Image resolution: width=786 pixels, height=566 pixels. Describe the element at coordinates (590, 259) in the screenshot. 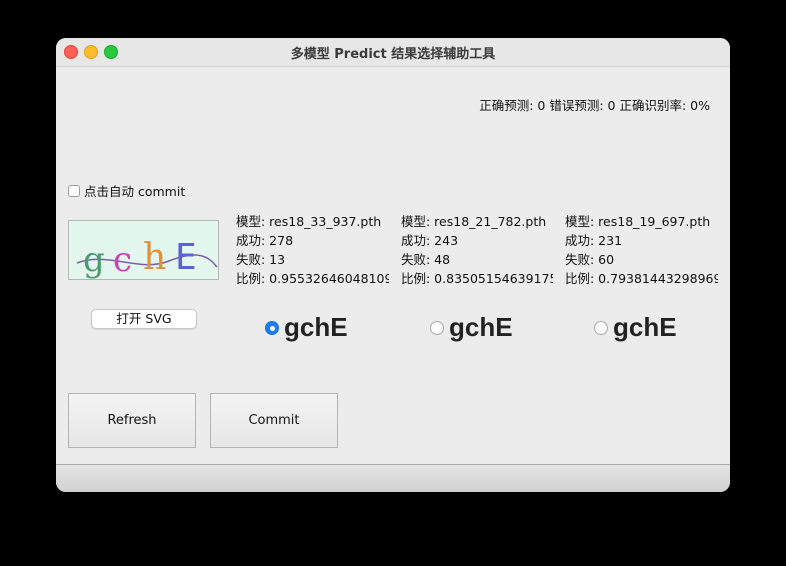

I see `model-fail: 失败: 60` at that location.